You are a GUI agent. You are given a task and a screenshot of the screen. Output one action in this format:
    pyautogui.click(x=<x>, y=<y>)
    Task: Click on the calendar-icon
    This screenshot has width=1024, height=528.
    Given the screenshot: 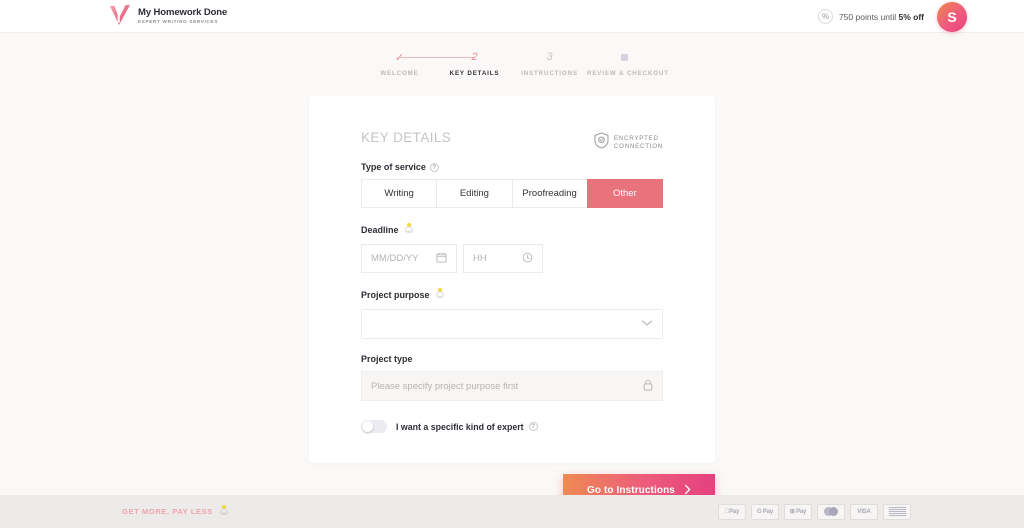 What is the action you would take?
    pyautogui.click(x=441, y=259)
    